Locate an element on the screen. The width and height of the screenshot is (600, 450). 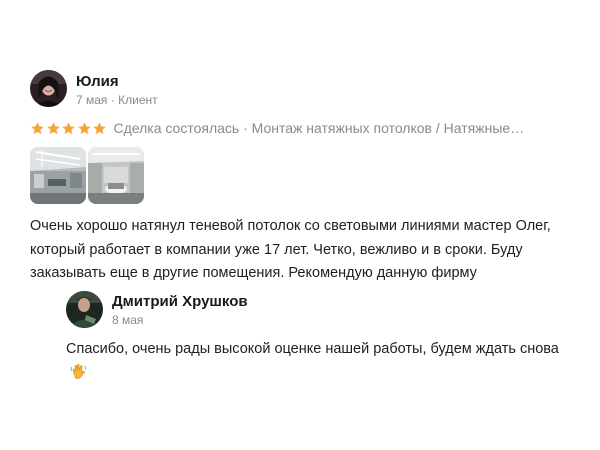
reviewer-avatar is located at coordinates (48, 88).